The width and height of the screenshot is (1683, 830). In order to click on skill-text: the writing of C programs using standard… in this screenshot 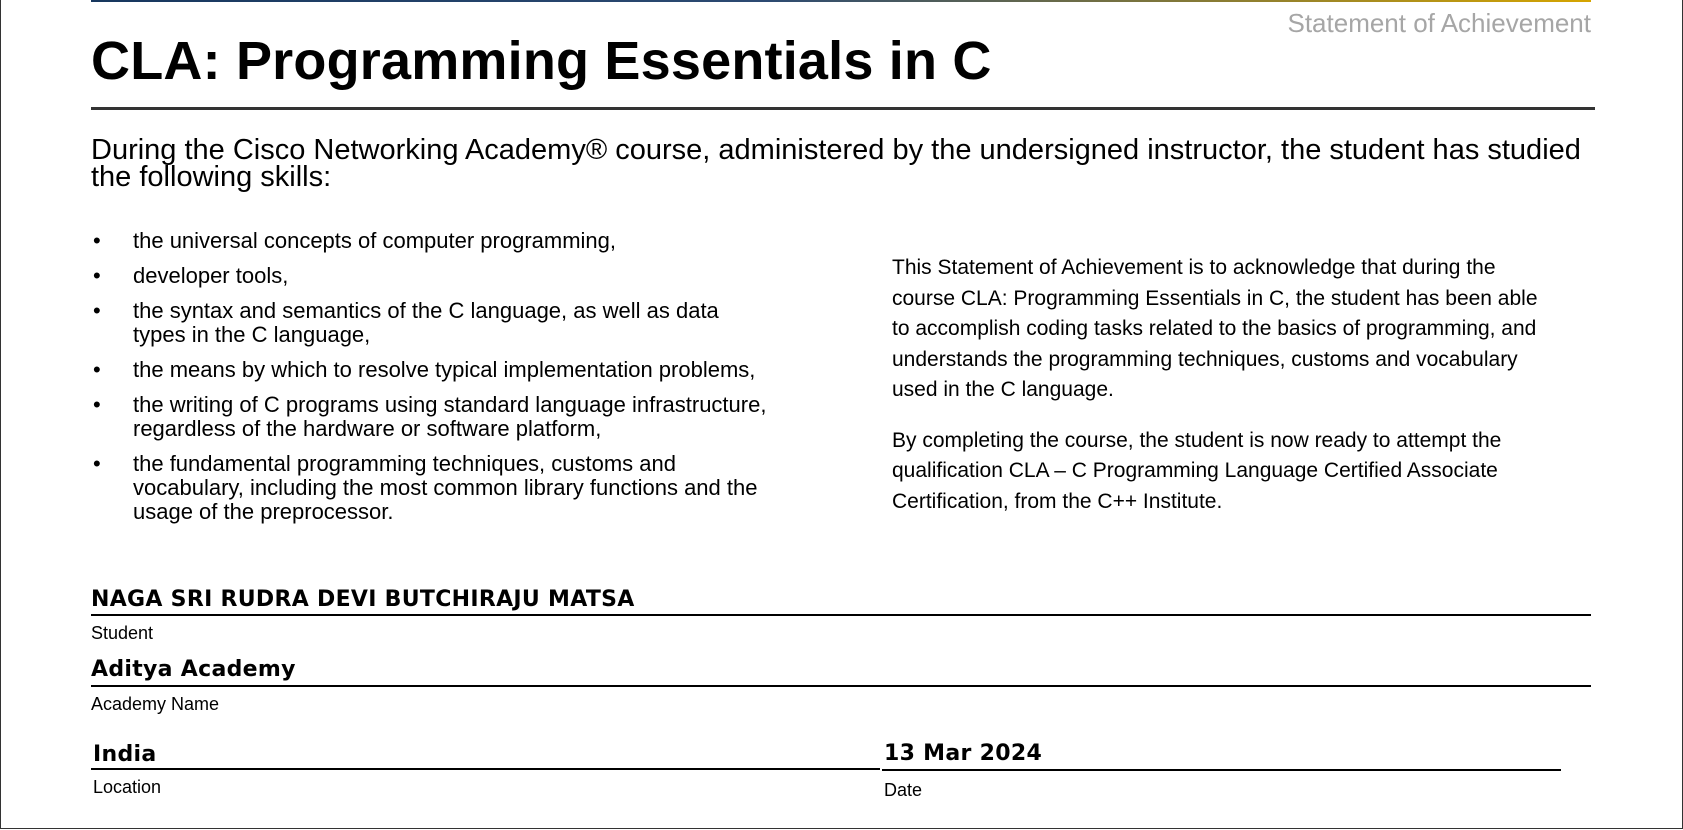, I will do `click(450, 416)`.